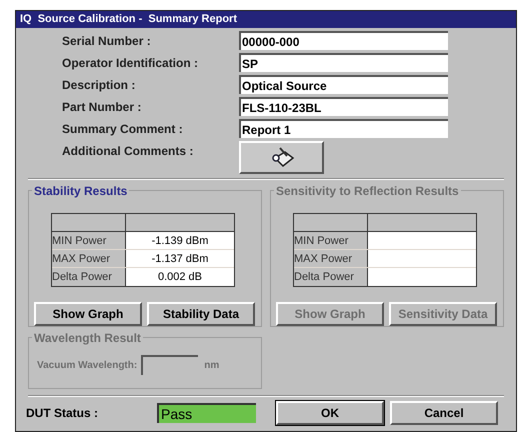 This screenshot has width=528, height=432. Describe the element at coordinates (212, 365) in the screenshot. I see `unit-label: nm` at that location.